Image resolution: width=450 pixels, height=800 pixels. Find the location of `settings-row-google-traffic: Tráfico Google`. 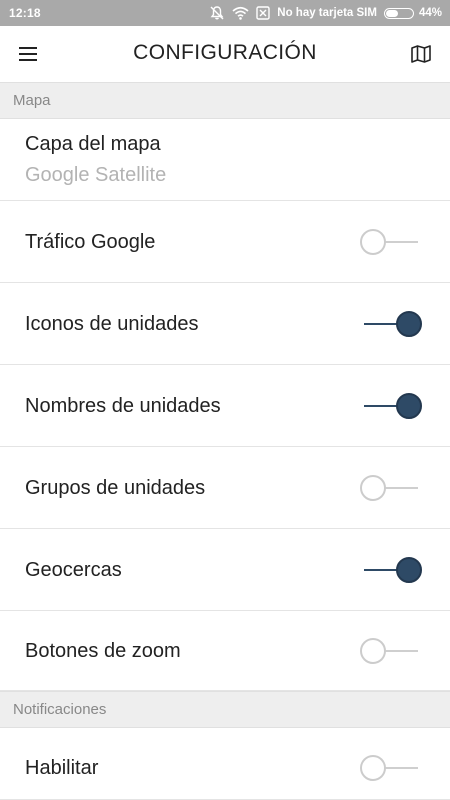

settings-row-google-traffic: Tráfico Google is located at coordinates (225, 242).